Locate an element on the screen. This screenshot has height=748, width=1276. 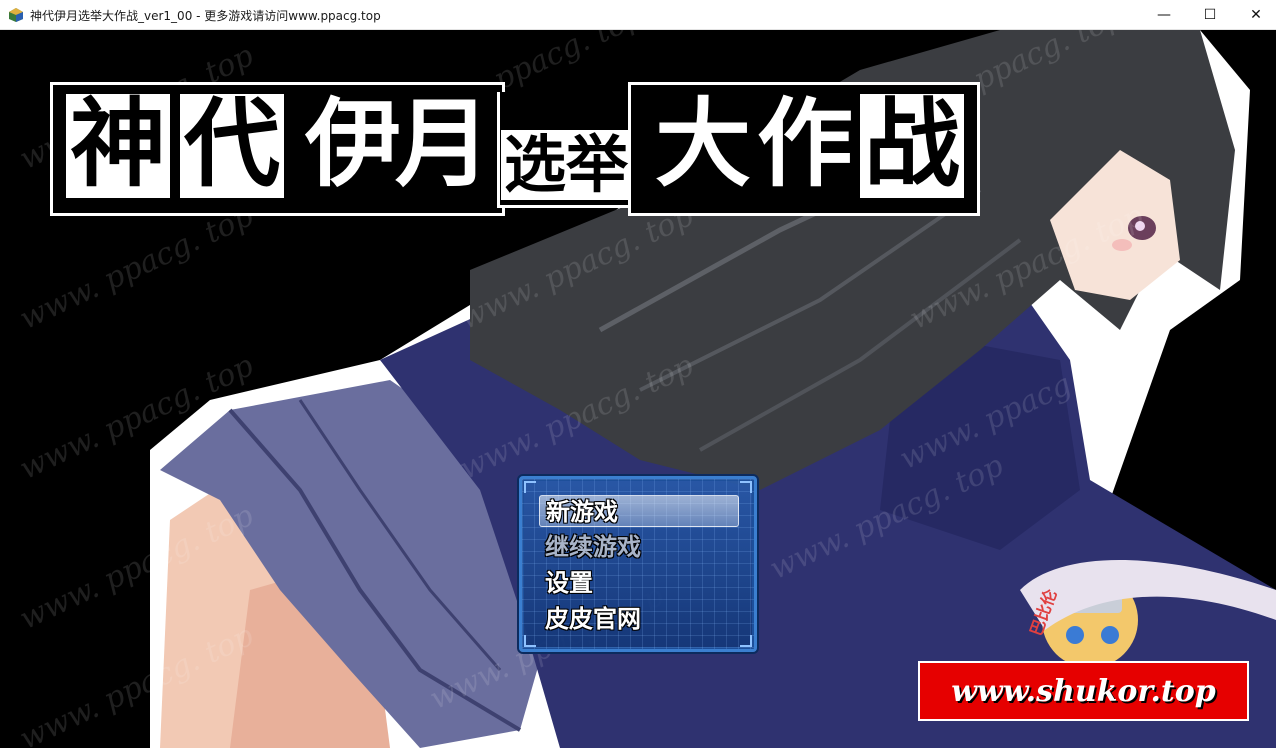
logo-char: 选 is located at coordinates (535, 164).